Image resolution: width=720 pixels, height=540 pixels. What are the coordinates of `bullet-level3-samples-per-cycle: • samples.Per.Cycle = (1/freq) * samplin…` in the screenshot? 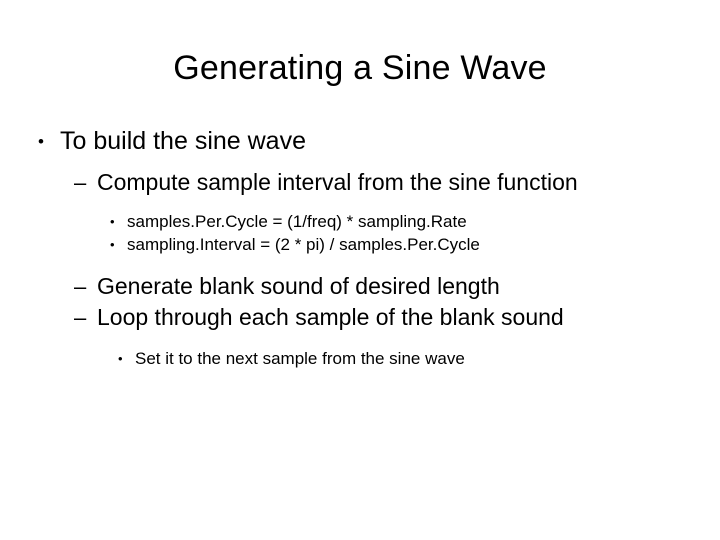 It's located at (415, 222).